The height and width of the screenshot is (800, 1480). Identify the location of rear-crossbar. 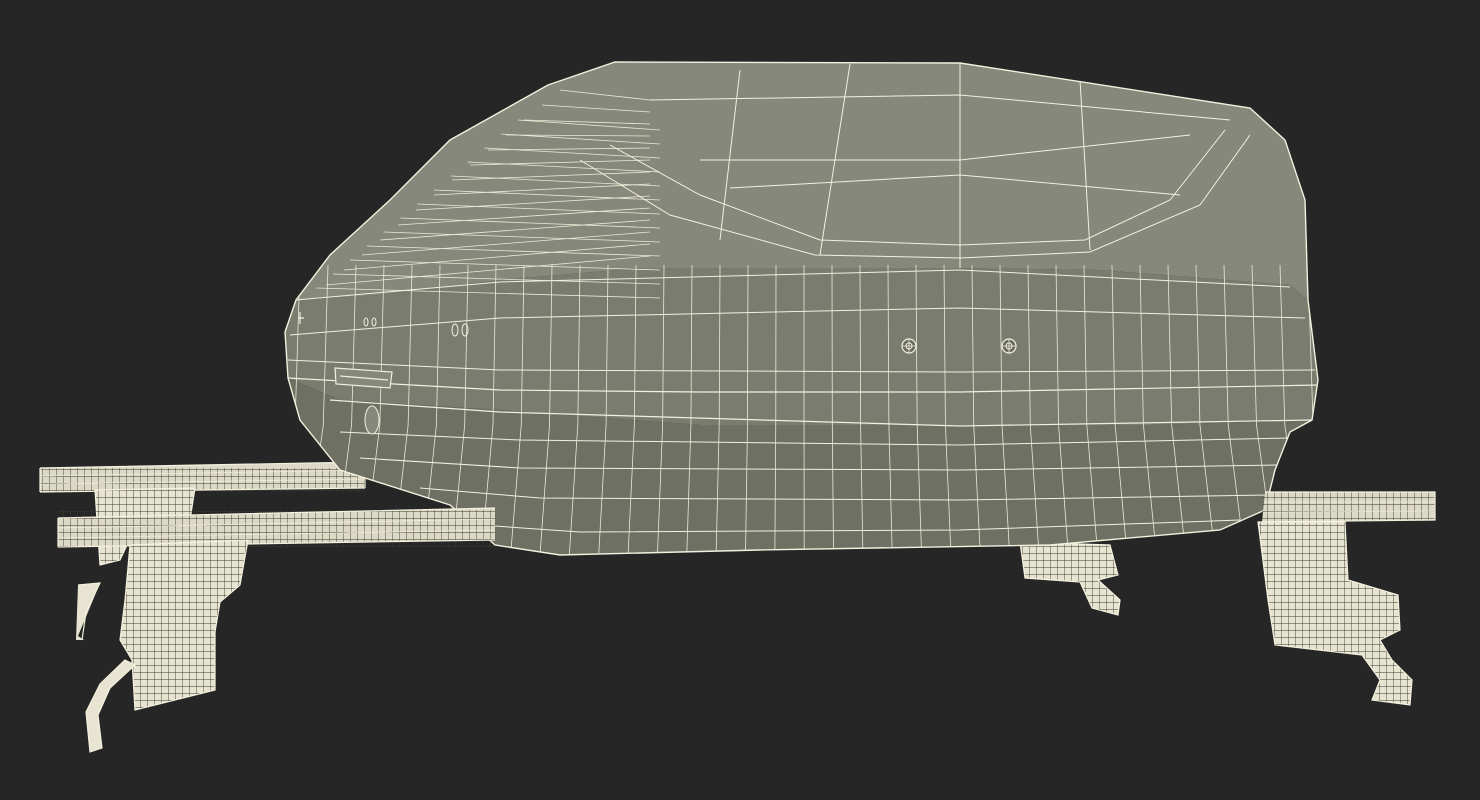
(202, 477).